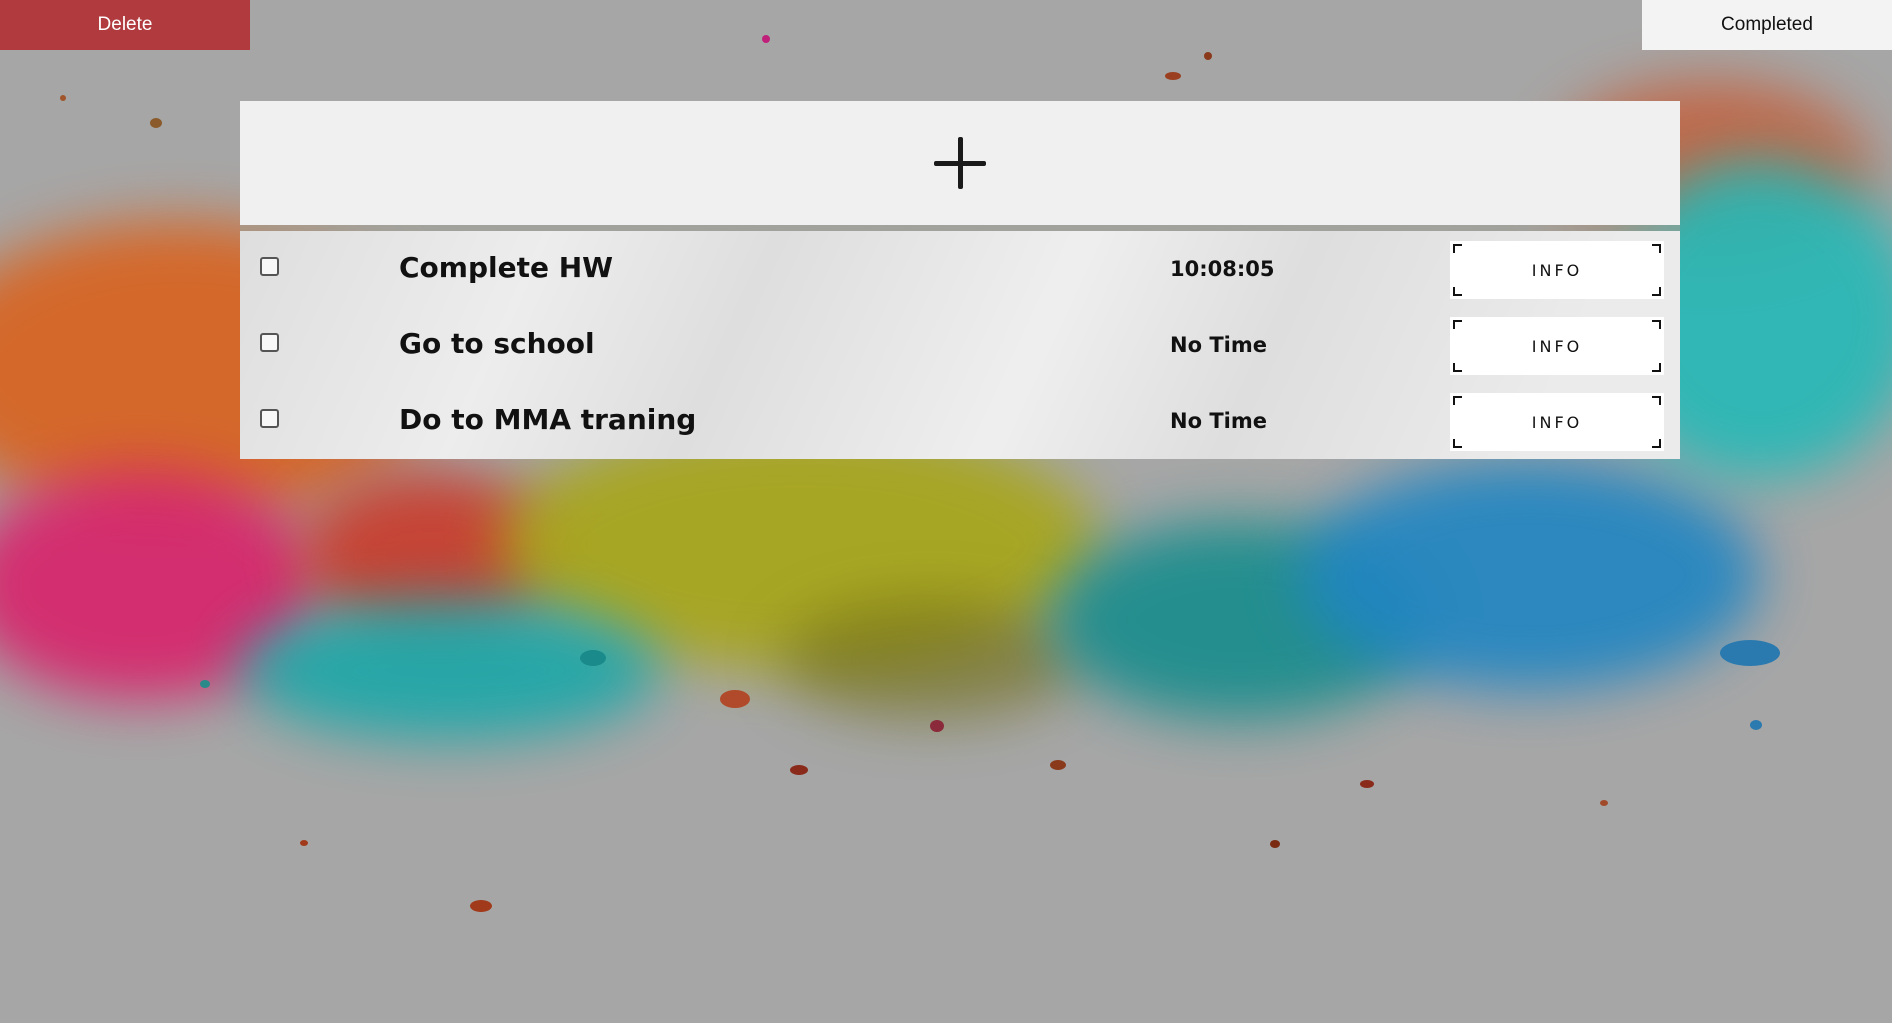 The width and height of the screenshot is (1892, 1023). I want to click on task-row: Go to school No Time INFO, so click(960, 345).